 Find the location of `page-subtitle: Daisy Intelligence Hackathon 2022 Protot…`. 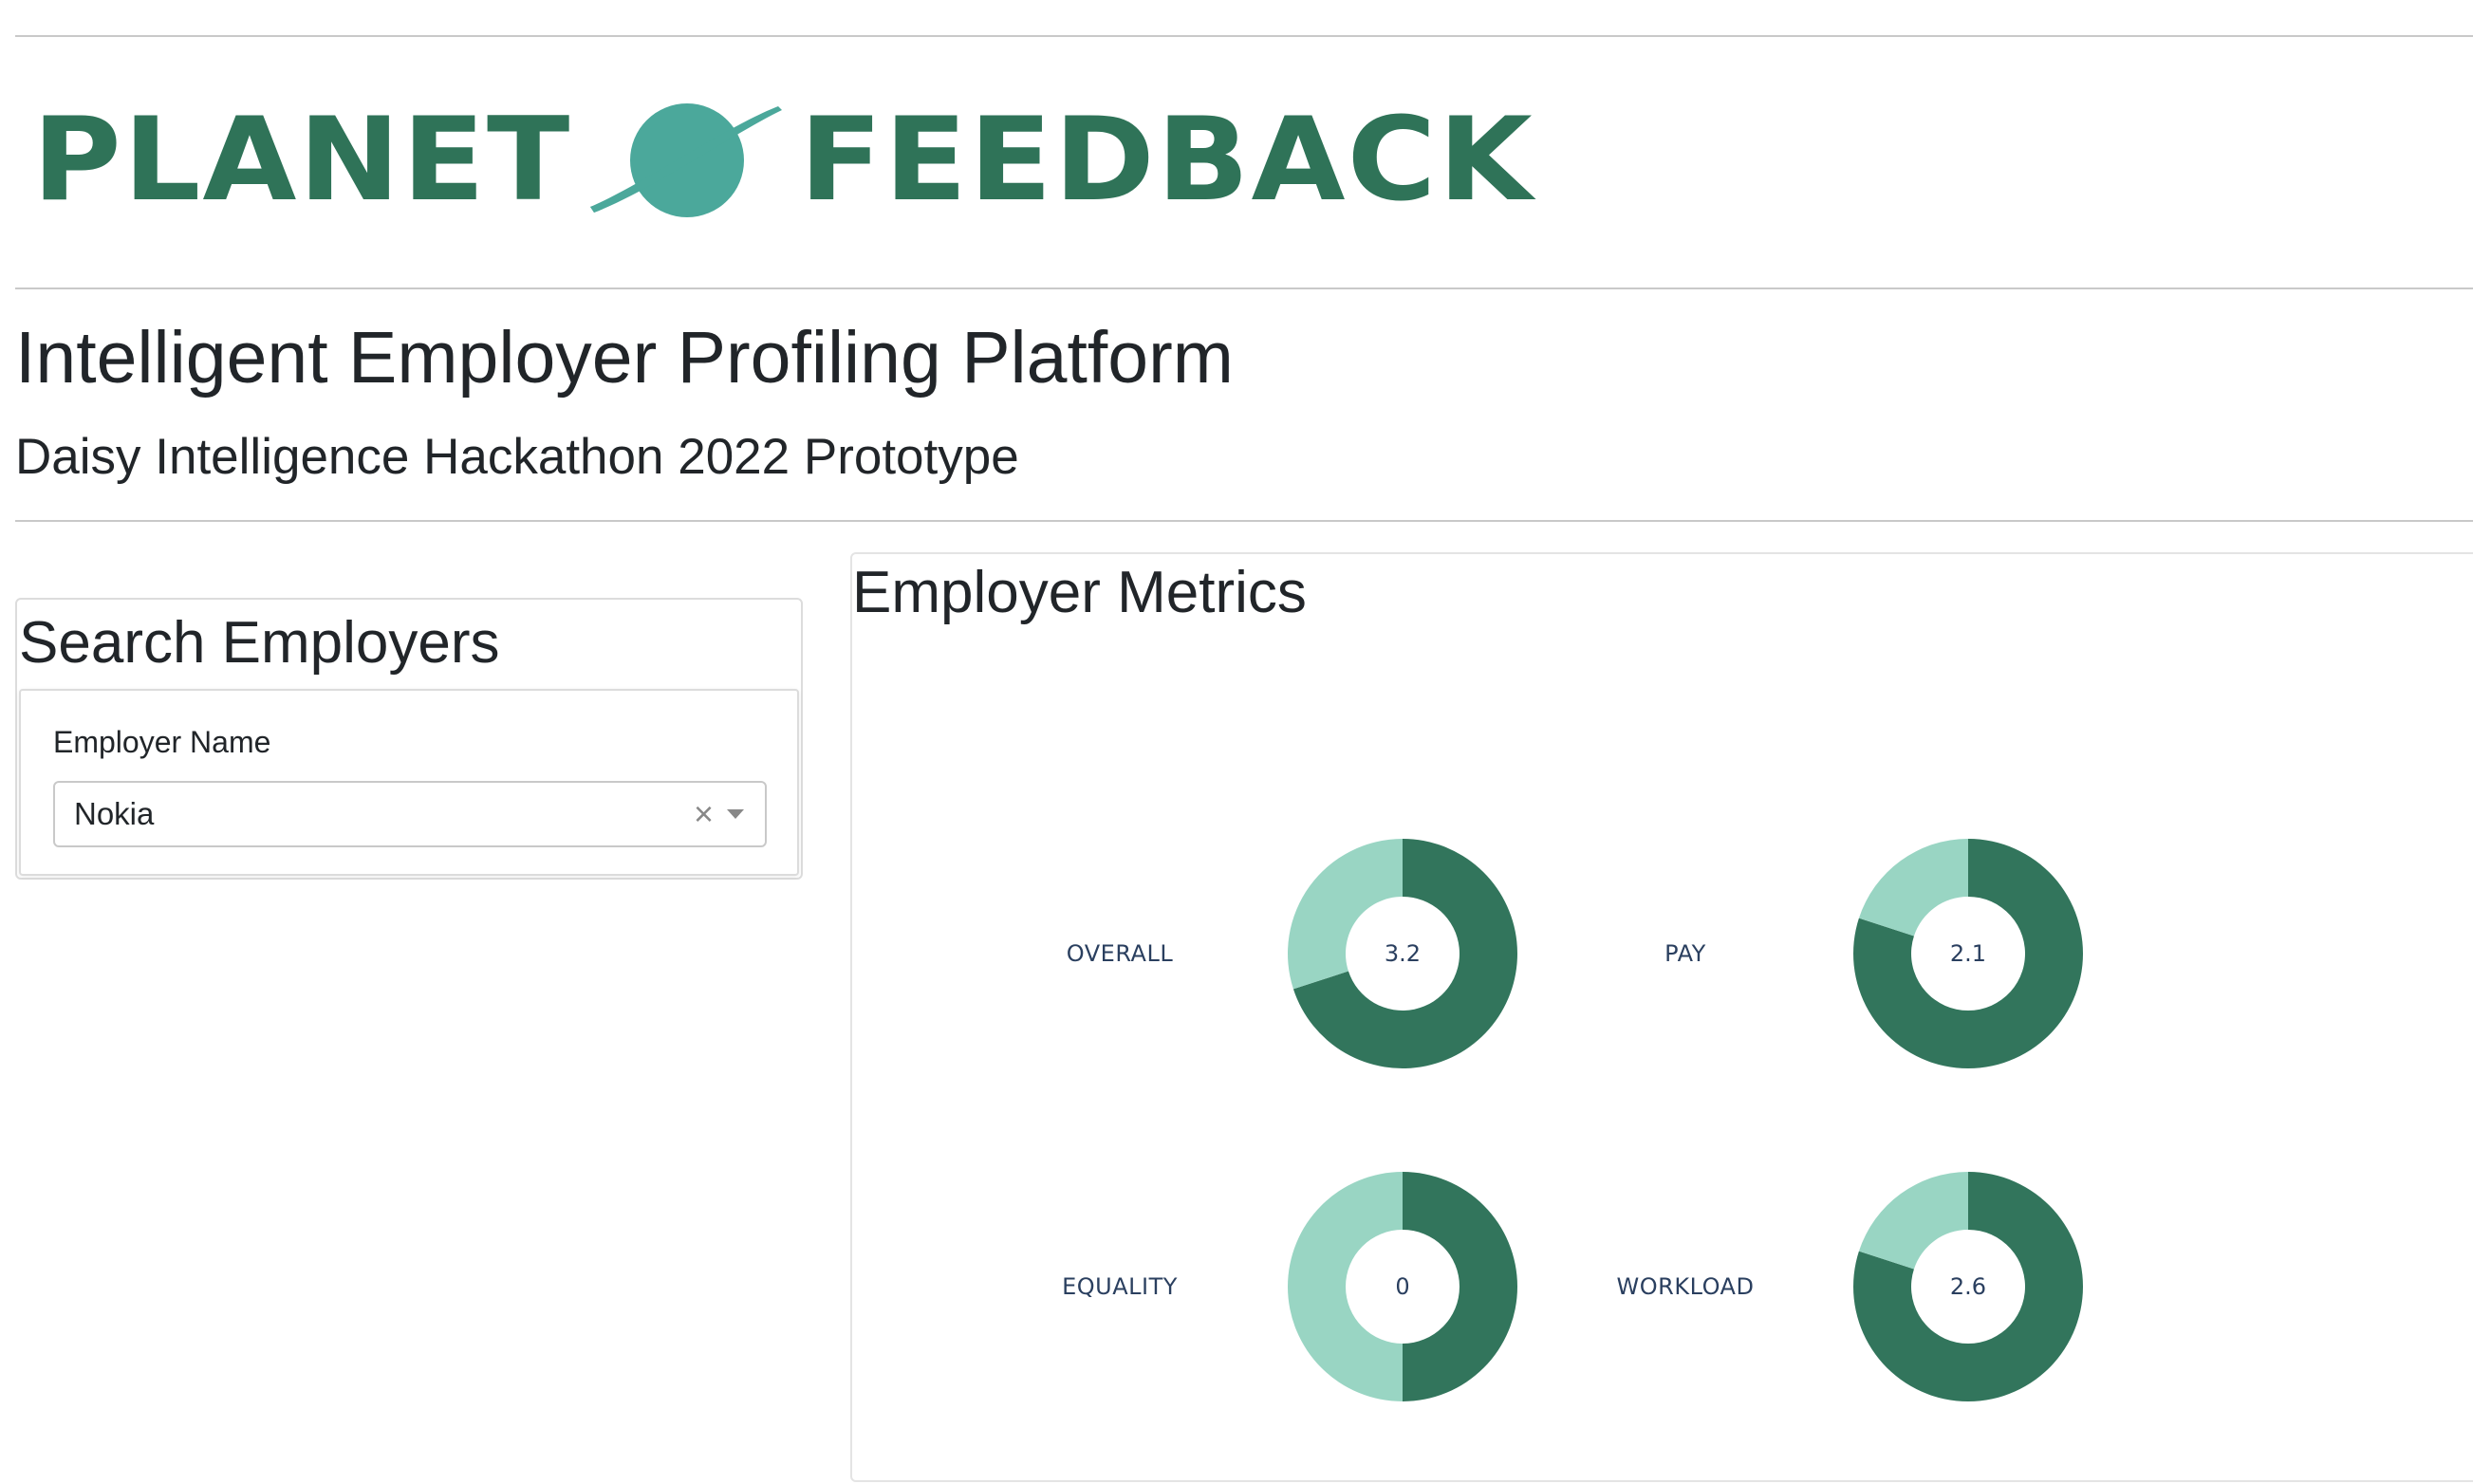

page-subtitle: Daisy Intelligence Hackathon 2022 Protot… is located at coordinates (517, 457).